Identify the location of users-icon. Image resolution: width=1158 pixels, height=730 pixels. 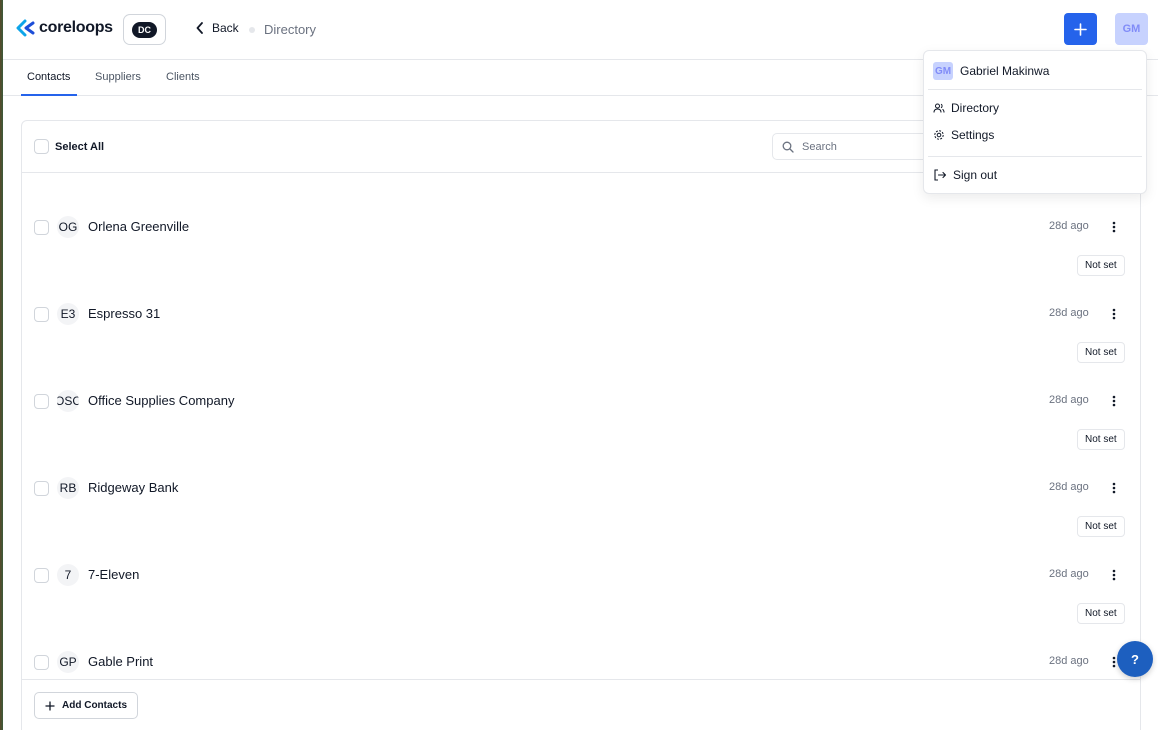
(939, 108).